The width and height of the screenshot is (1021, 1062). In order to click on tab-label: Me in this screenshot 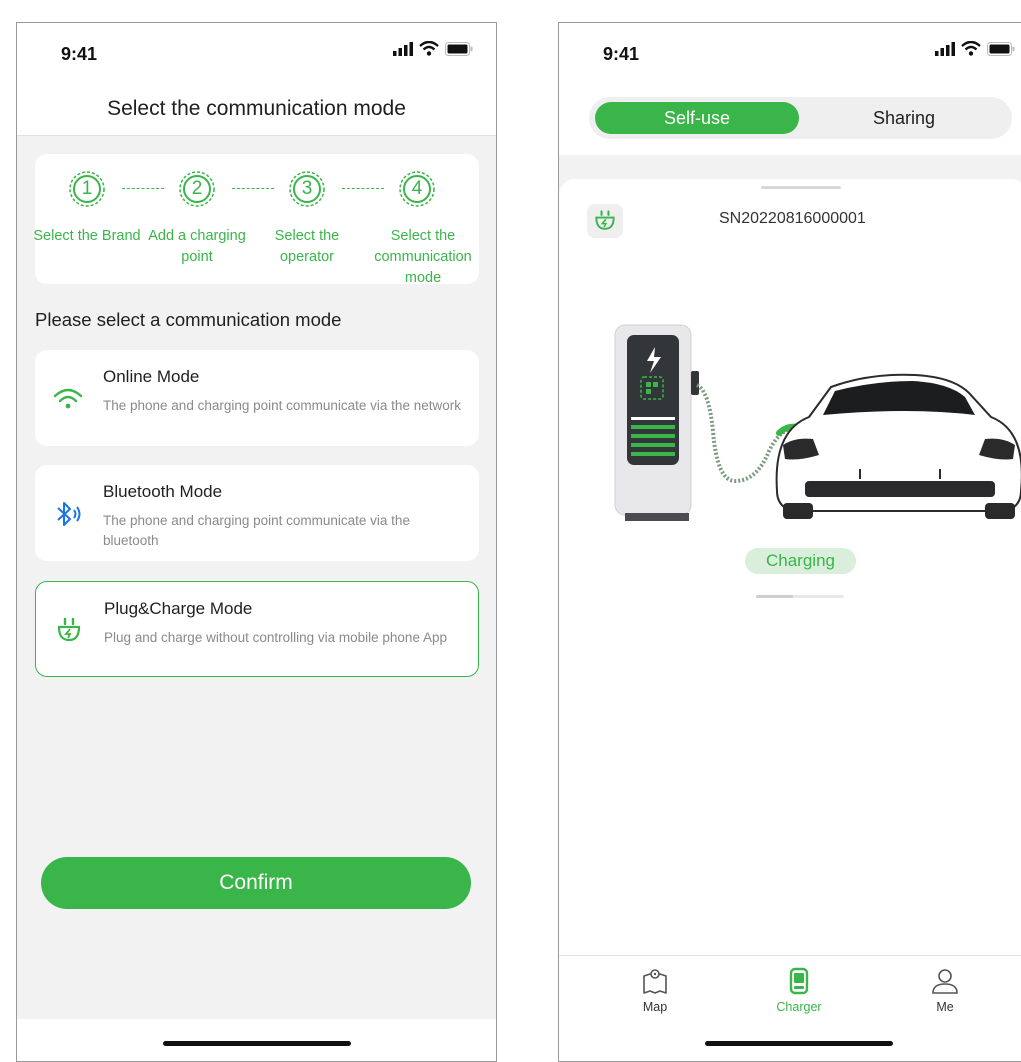, I will do `click(945, 1007)`.